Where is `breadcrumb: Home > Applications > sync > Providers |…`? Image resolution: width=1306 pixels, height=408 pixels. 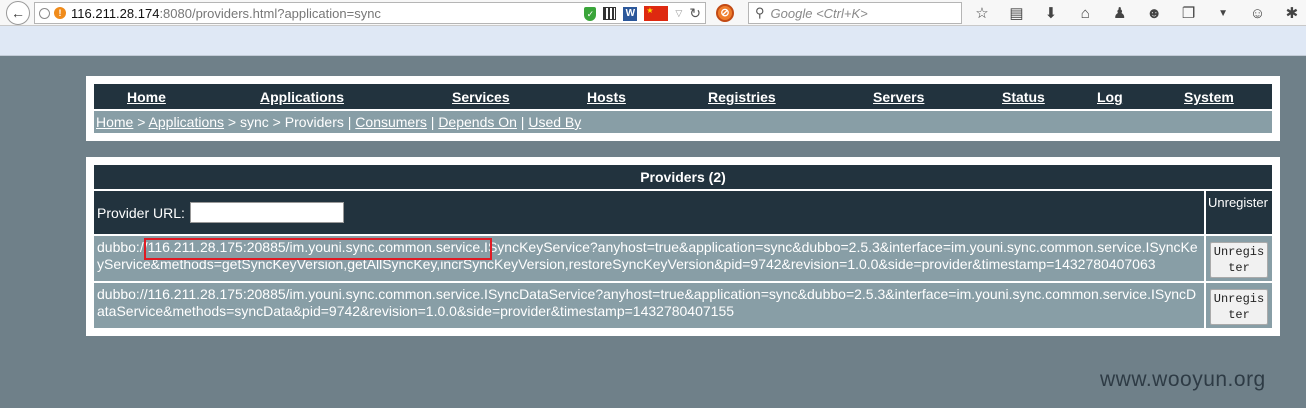 breadcrumb: Home > Applications > sync > Providers |… is located at coordinates (683, 122).